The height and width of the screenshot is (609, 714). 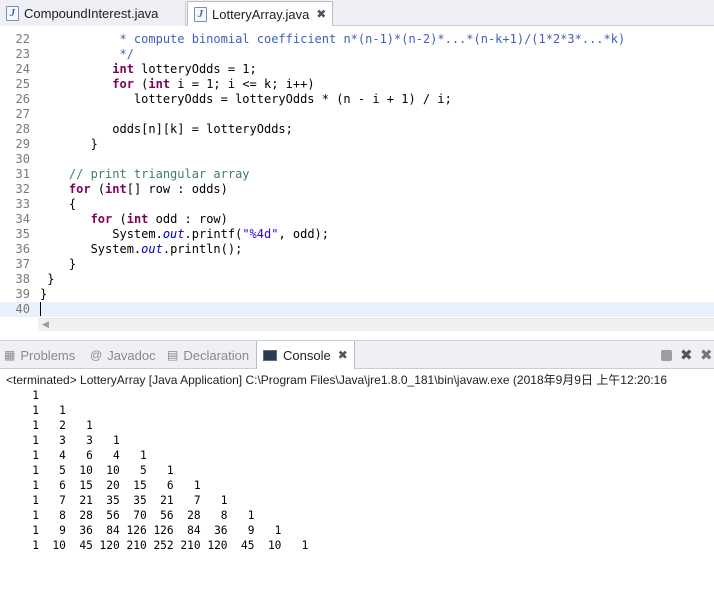 What do you see at coordinates (357, 159) in the screenshot?
I see `code-line: 30` at bounding box center [357, 159].